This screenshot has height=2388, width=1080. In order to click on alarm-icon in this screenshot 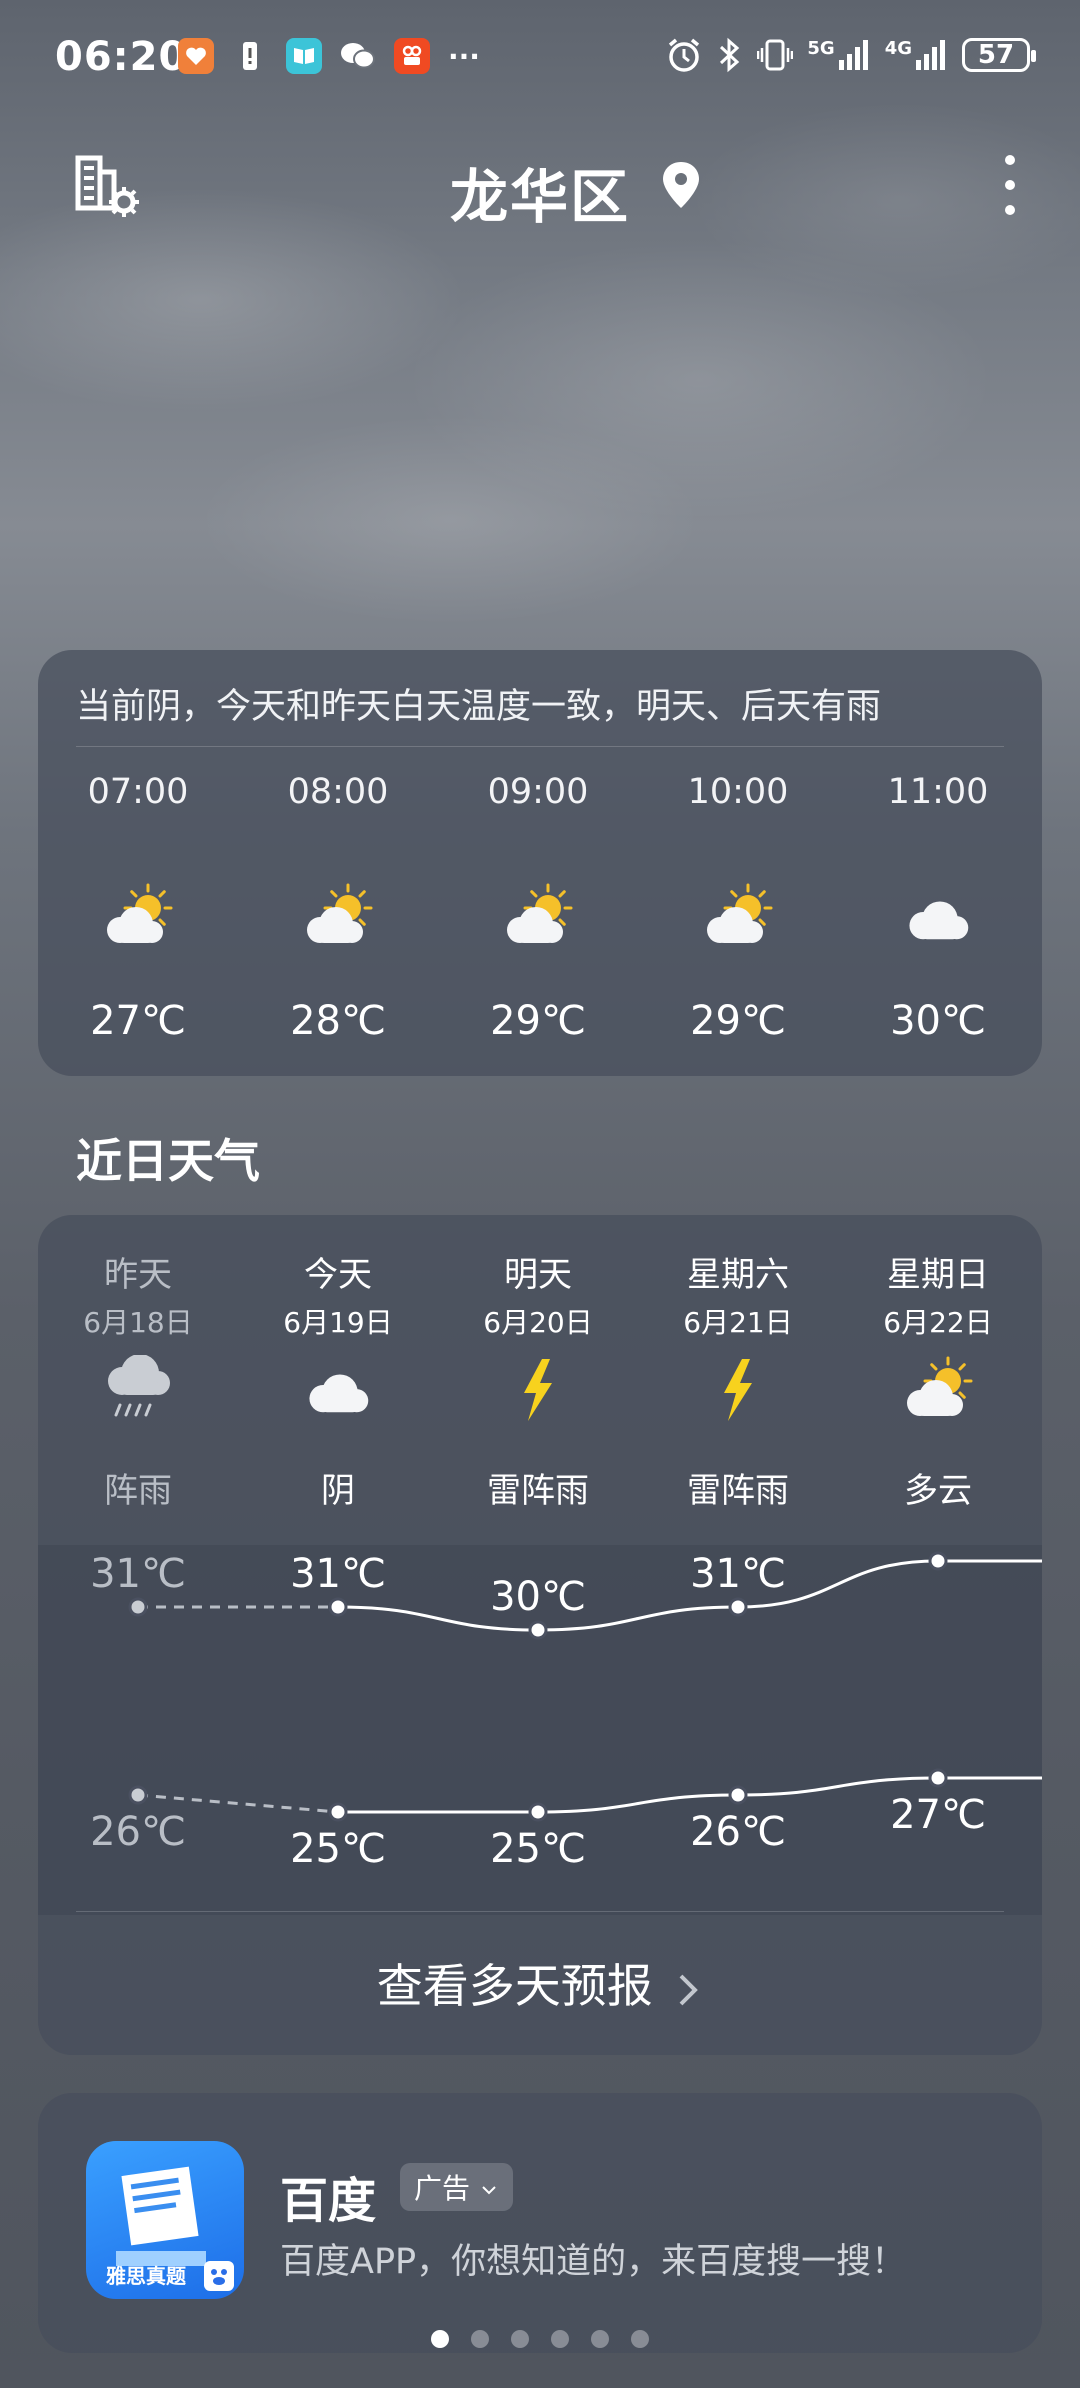, I will do `click(684, 55)`.